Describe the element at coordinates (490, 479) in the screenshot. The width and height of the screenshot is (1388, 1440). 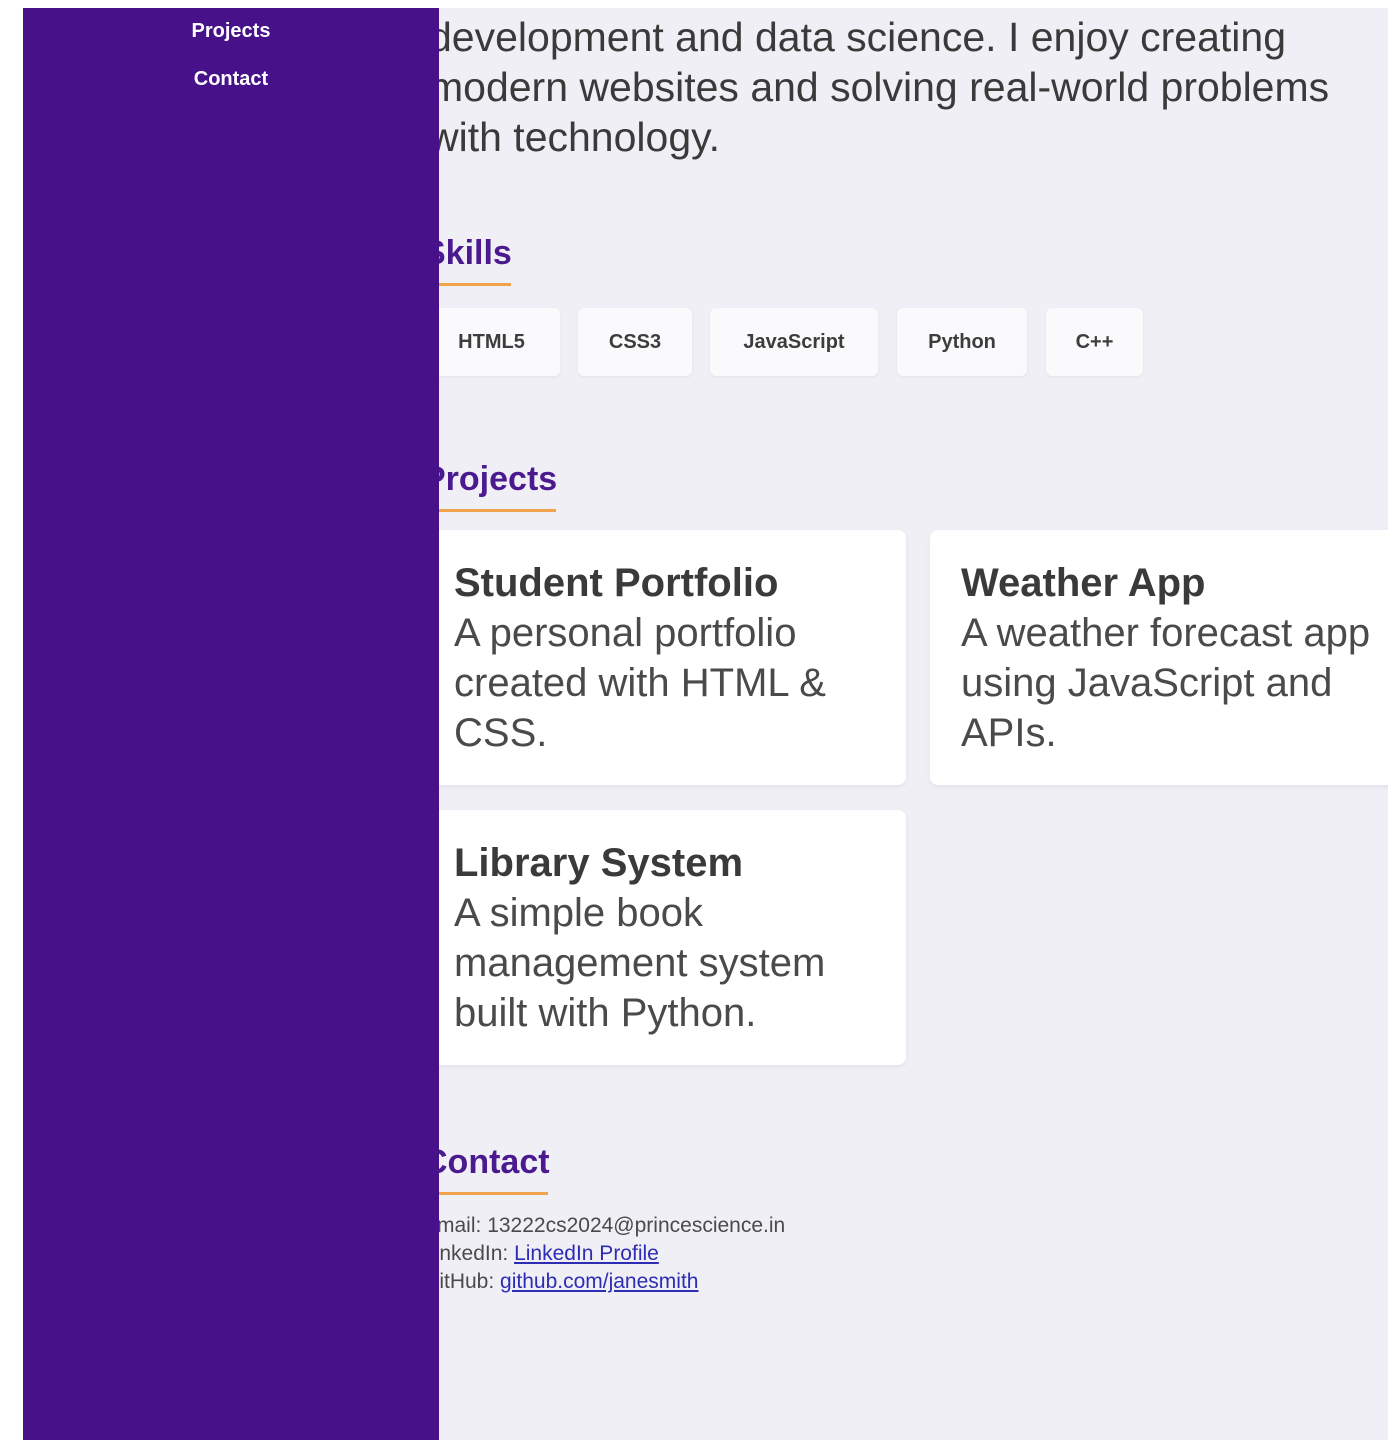
I see `projects-heading-text: Projects` at that location.